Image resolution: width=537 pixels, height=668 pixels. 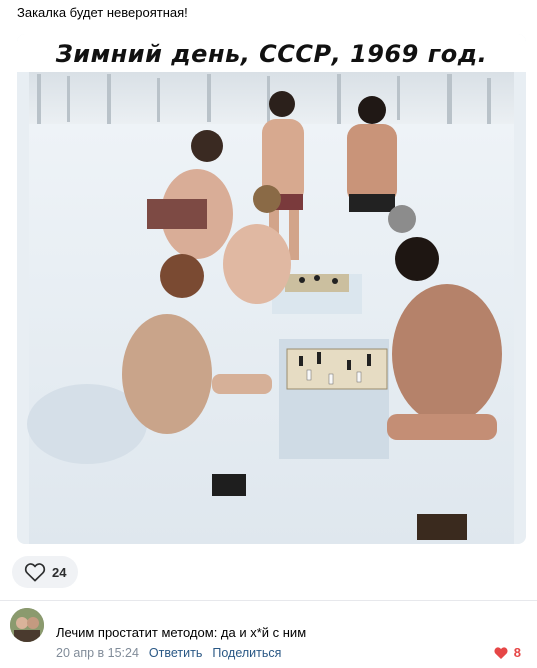 What do you see at coordinates (268, 600) in the screenshot?
I see `divider` at bounding box center [268, 600].